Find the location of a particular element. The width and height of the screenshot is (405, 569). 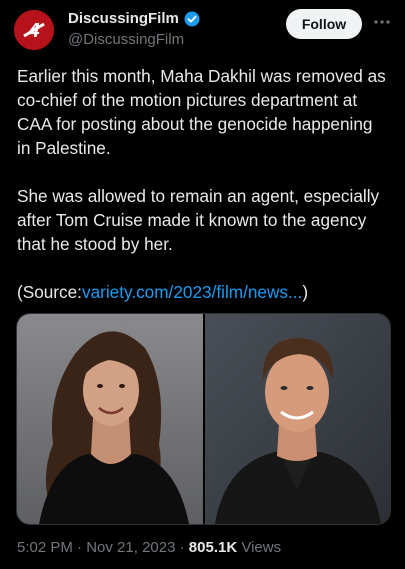

follow-button: Follow is located at coordinates (324, 24).